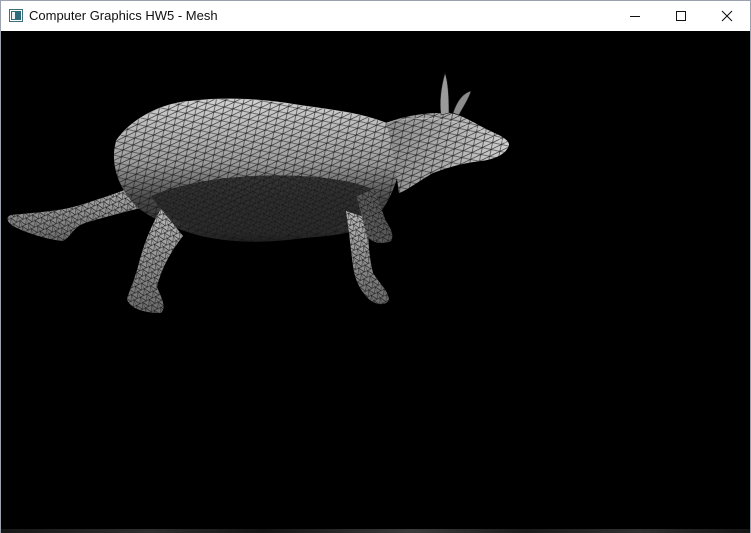  I want to click on close-button, so click(727, 16).